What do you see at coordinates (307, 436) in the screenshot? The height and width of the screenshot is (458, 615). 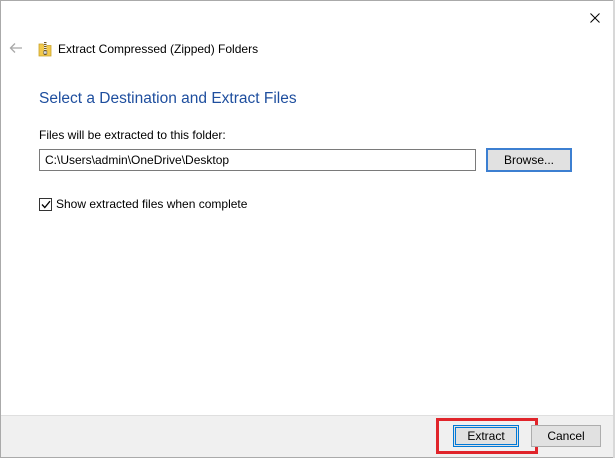 I see `dialog-footer` at bounding box center [307, 436].